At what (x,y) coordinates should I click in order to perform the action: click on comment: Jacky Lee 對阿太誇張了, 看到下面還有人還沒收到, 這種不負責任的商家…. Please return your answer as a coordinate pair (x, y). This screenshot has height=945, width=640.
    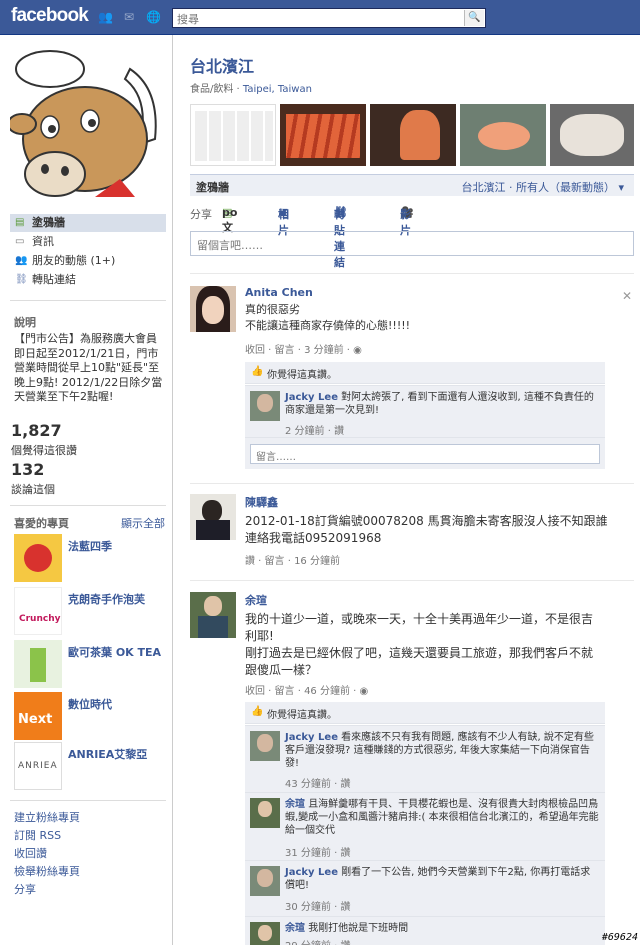
    Looking at the image, I should click on (425, 411).